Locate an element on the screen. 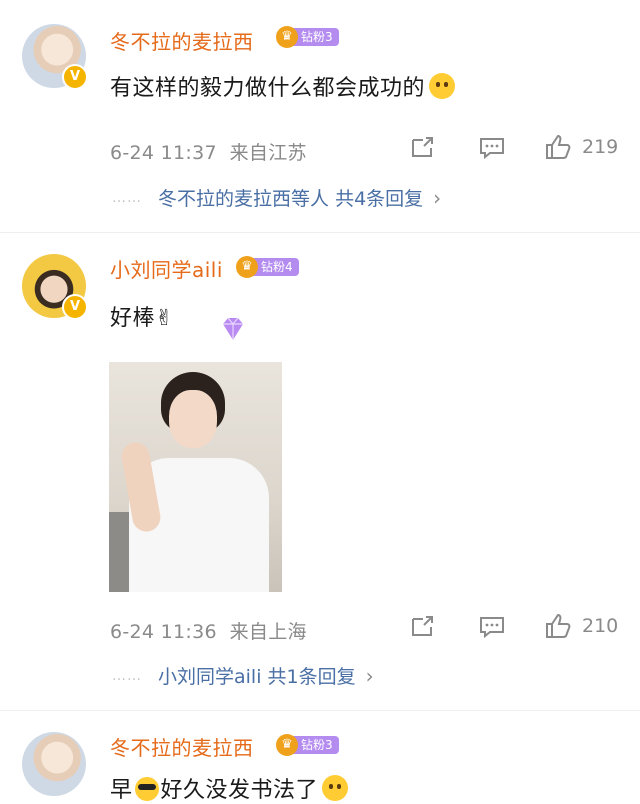 The width and height of the screenshot is (640, 804). comment-text: 早好久没发书法了 is located at coordinates (229, 788).